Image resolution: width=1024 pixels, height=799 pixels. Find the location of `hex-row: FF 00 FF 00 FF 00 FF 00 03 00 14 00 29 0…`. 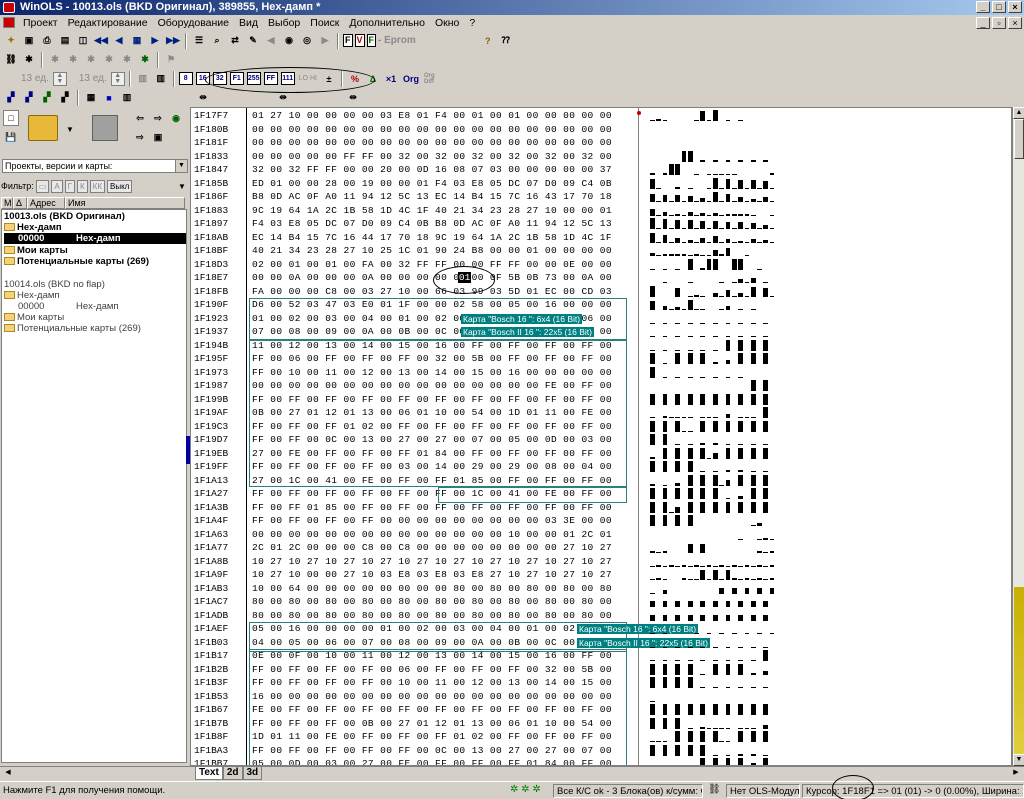

hex-row: FF 00 FF 00 FF 00 FF 00 03 00 14 00 29 0… is located at coordinates (432, 467).